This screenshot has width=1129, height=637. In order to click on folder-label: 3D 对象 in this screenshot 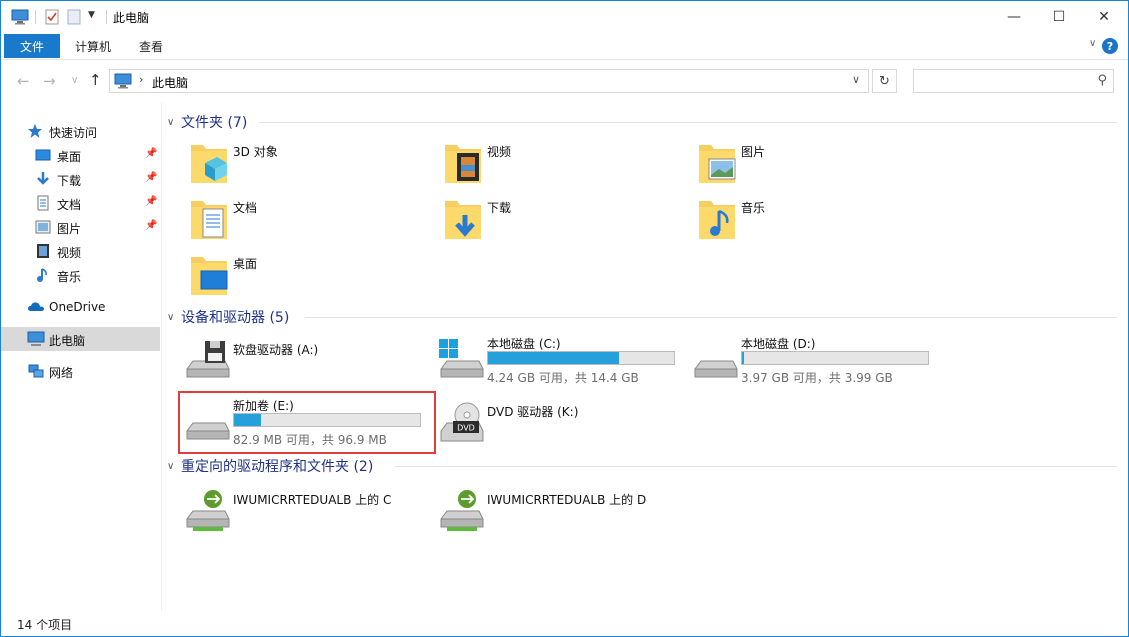, I will do `click(255, 152)`.